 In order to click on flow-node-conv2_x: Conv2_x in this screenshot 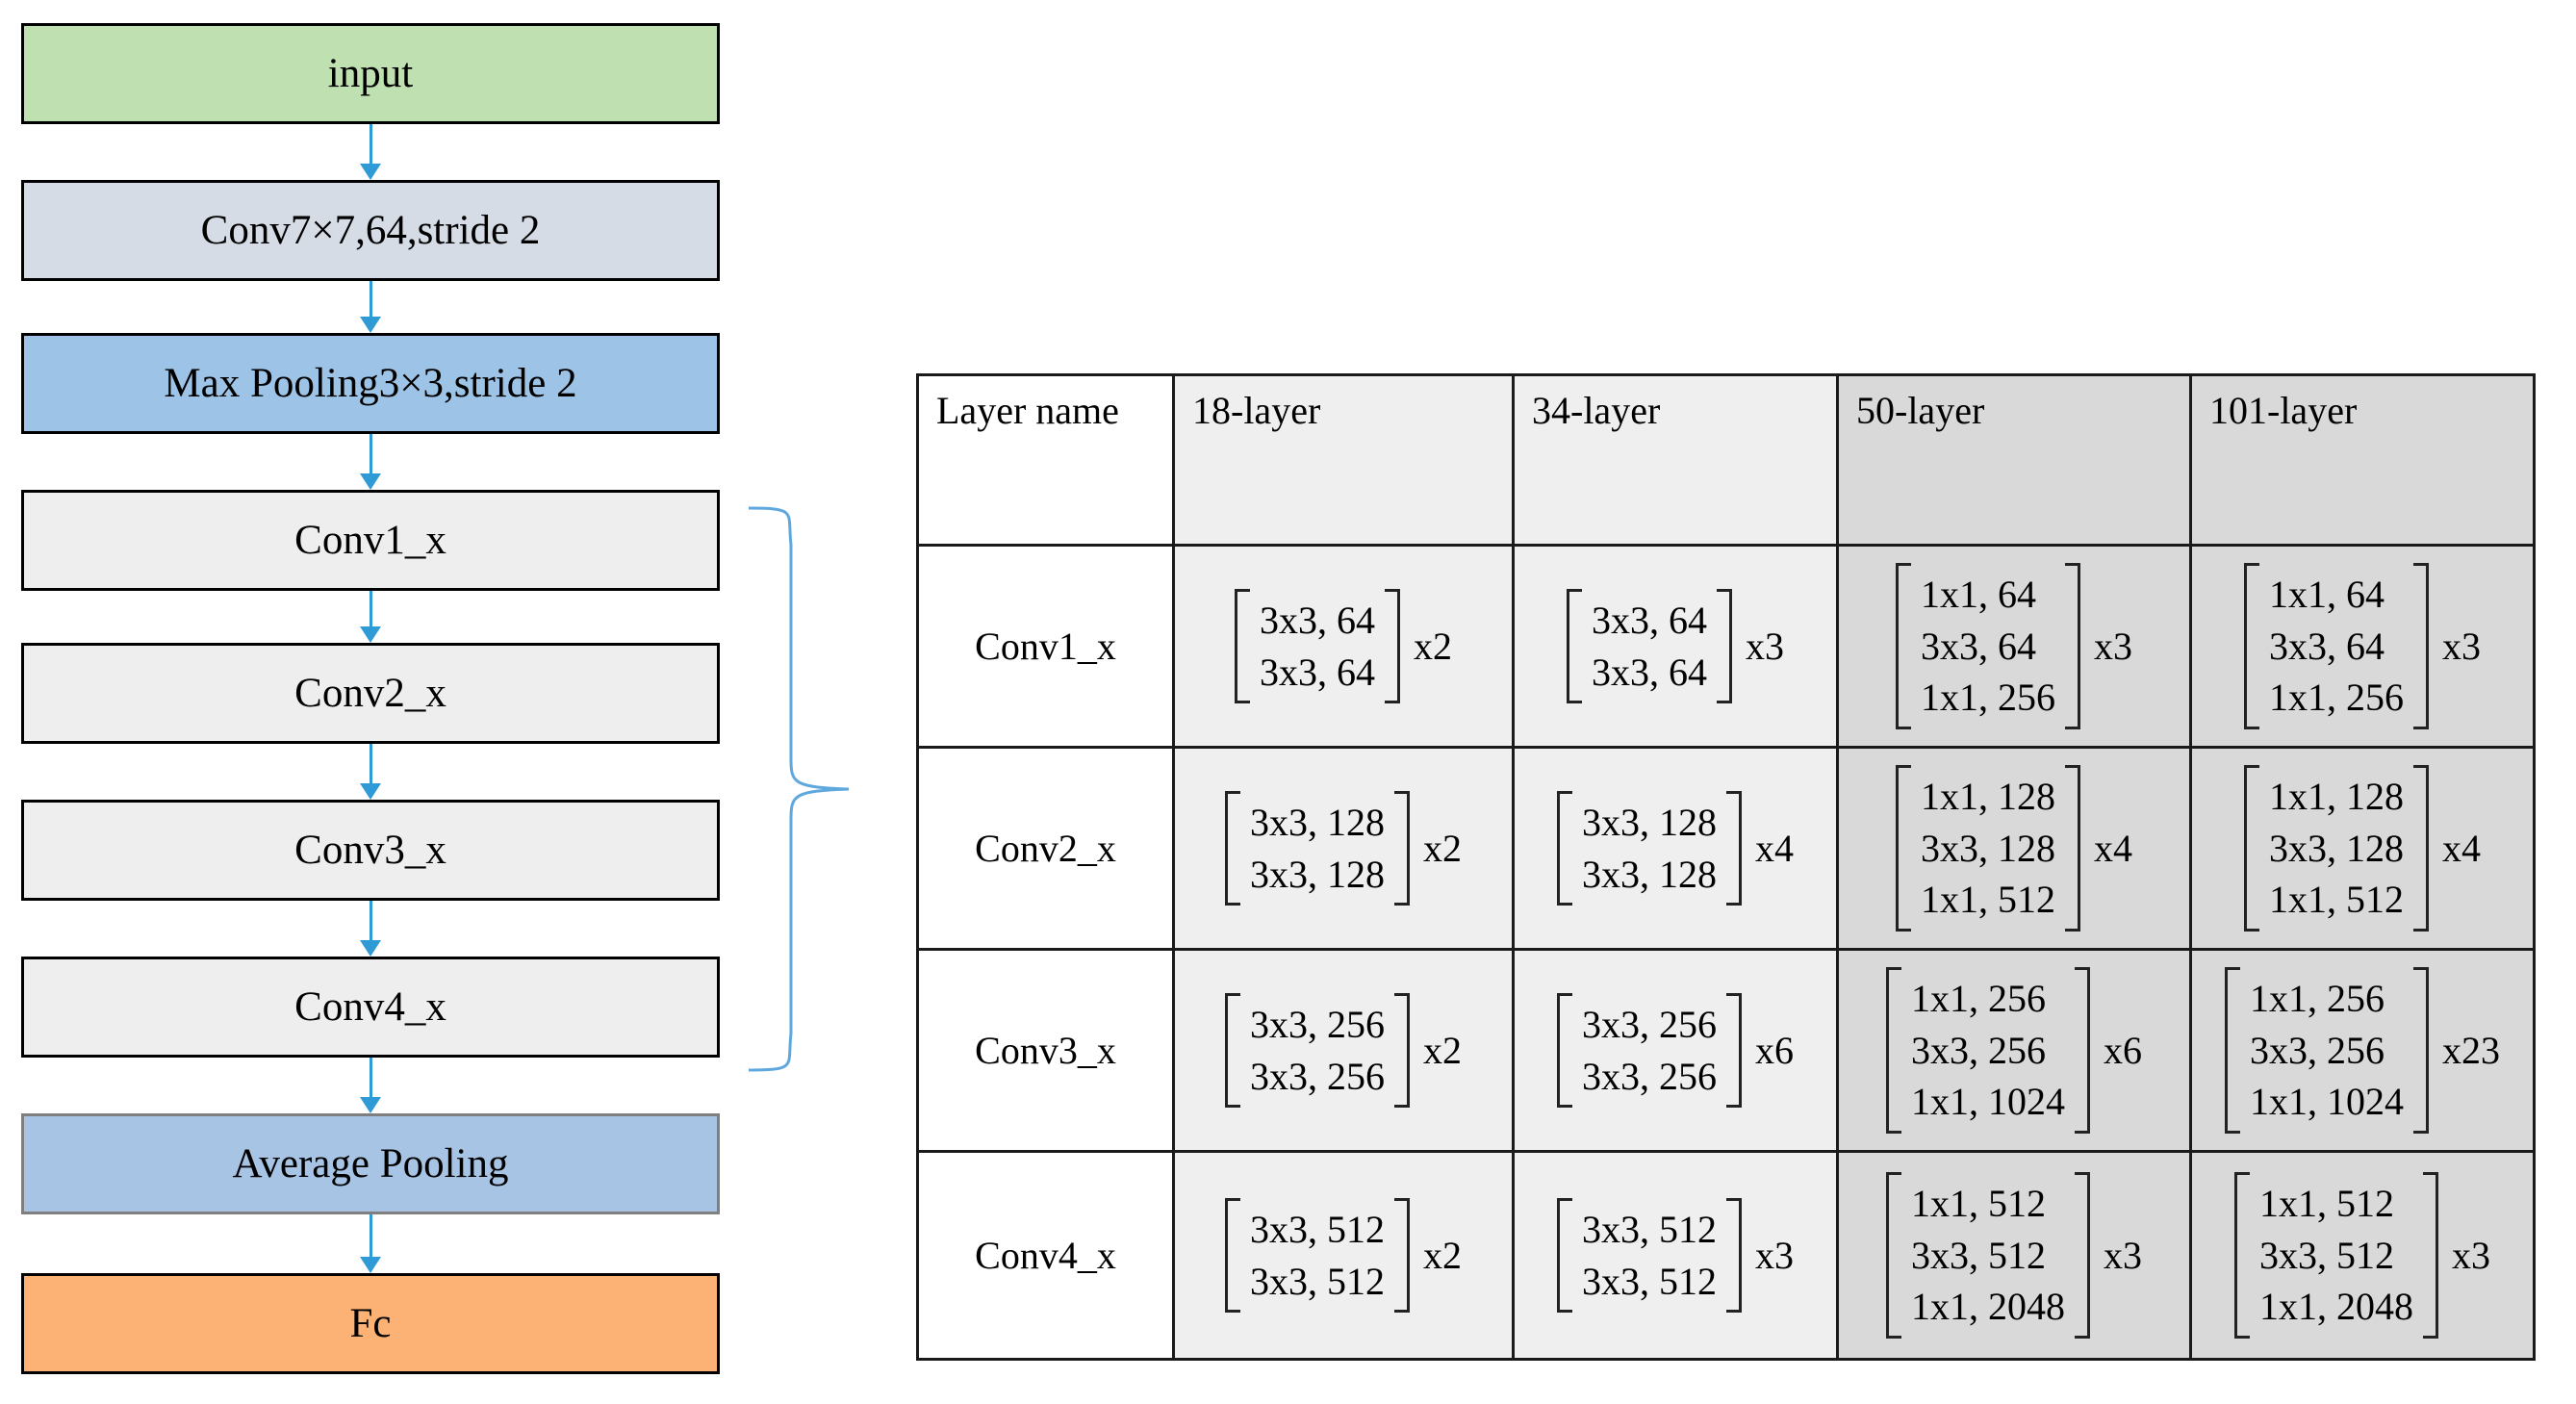, I will do `click(370, 693)`.